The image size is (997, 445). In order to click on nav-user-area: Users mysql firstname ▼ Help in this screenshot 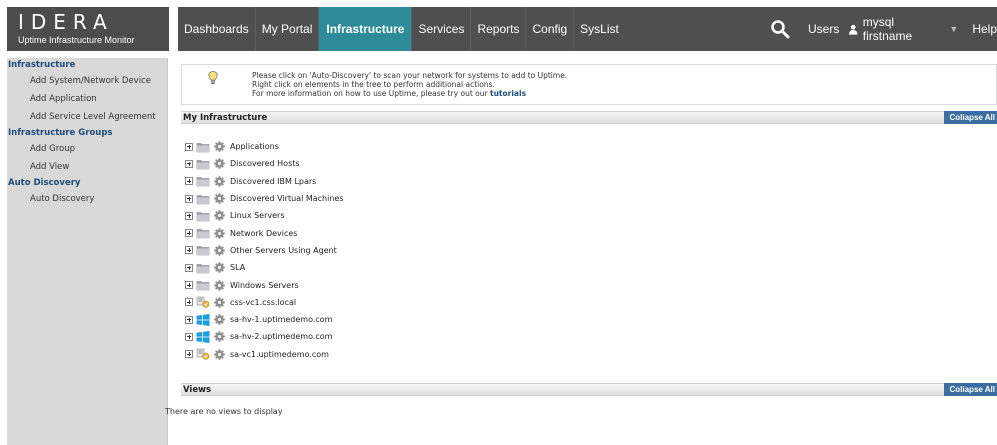, I will do `click(897, 29)`.